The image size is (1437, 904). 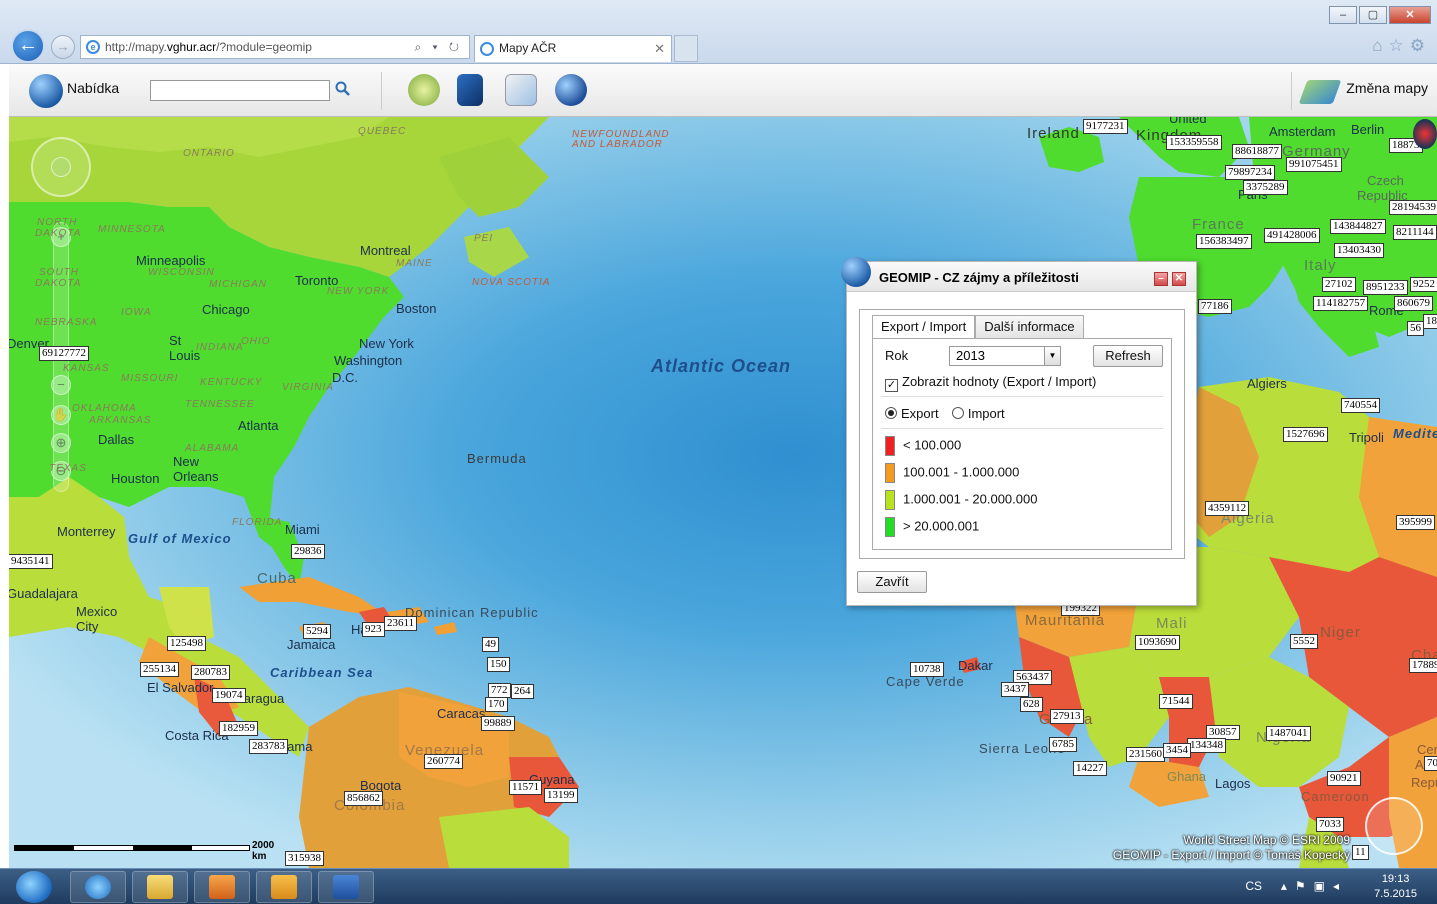 I want to click on chart-edit-icon, so click(x=521, y=90).